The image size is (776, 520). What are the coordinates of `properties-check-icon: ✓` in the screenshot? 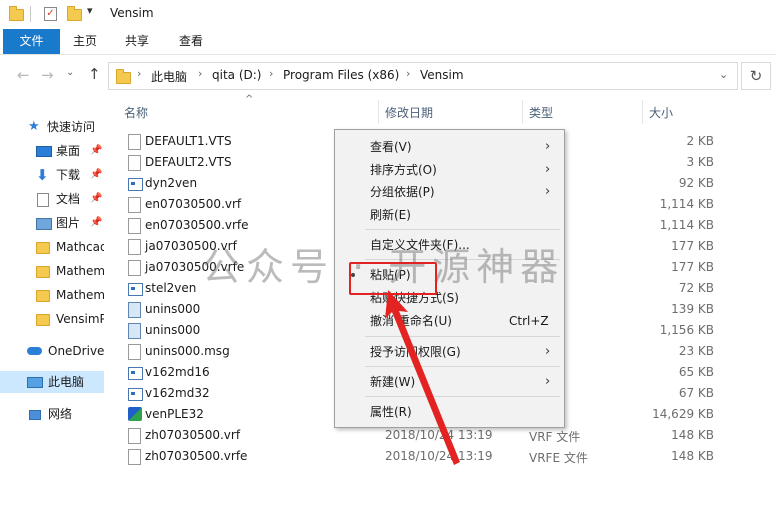 It's located at (50, 14).